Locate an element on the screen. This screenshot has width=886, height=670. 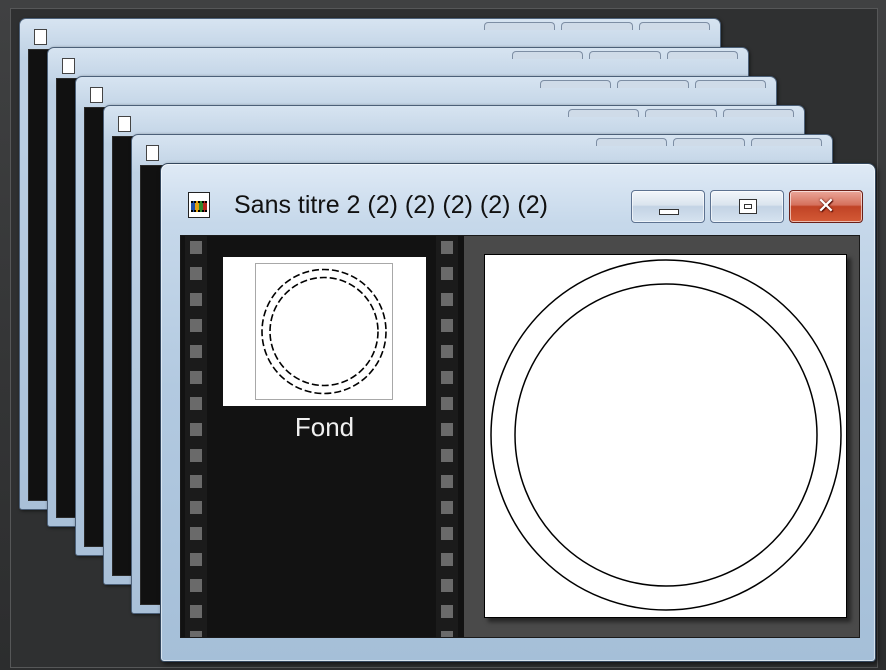
film-document-icon is located at coordinates (199, 205).